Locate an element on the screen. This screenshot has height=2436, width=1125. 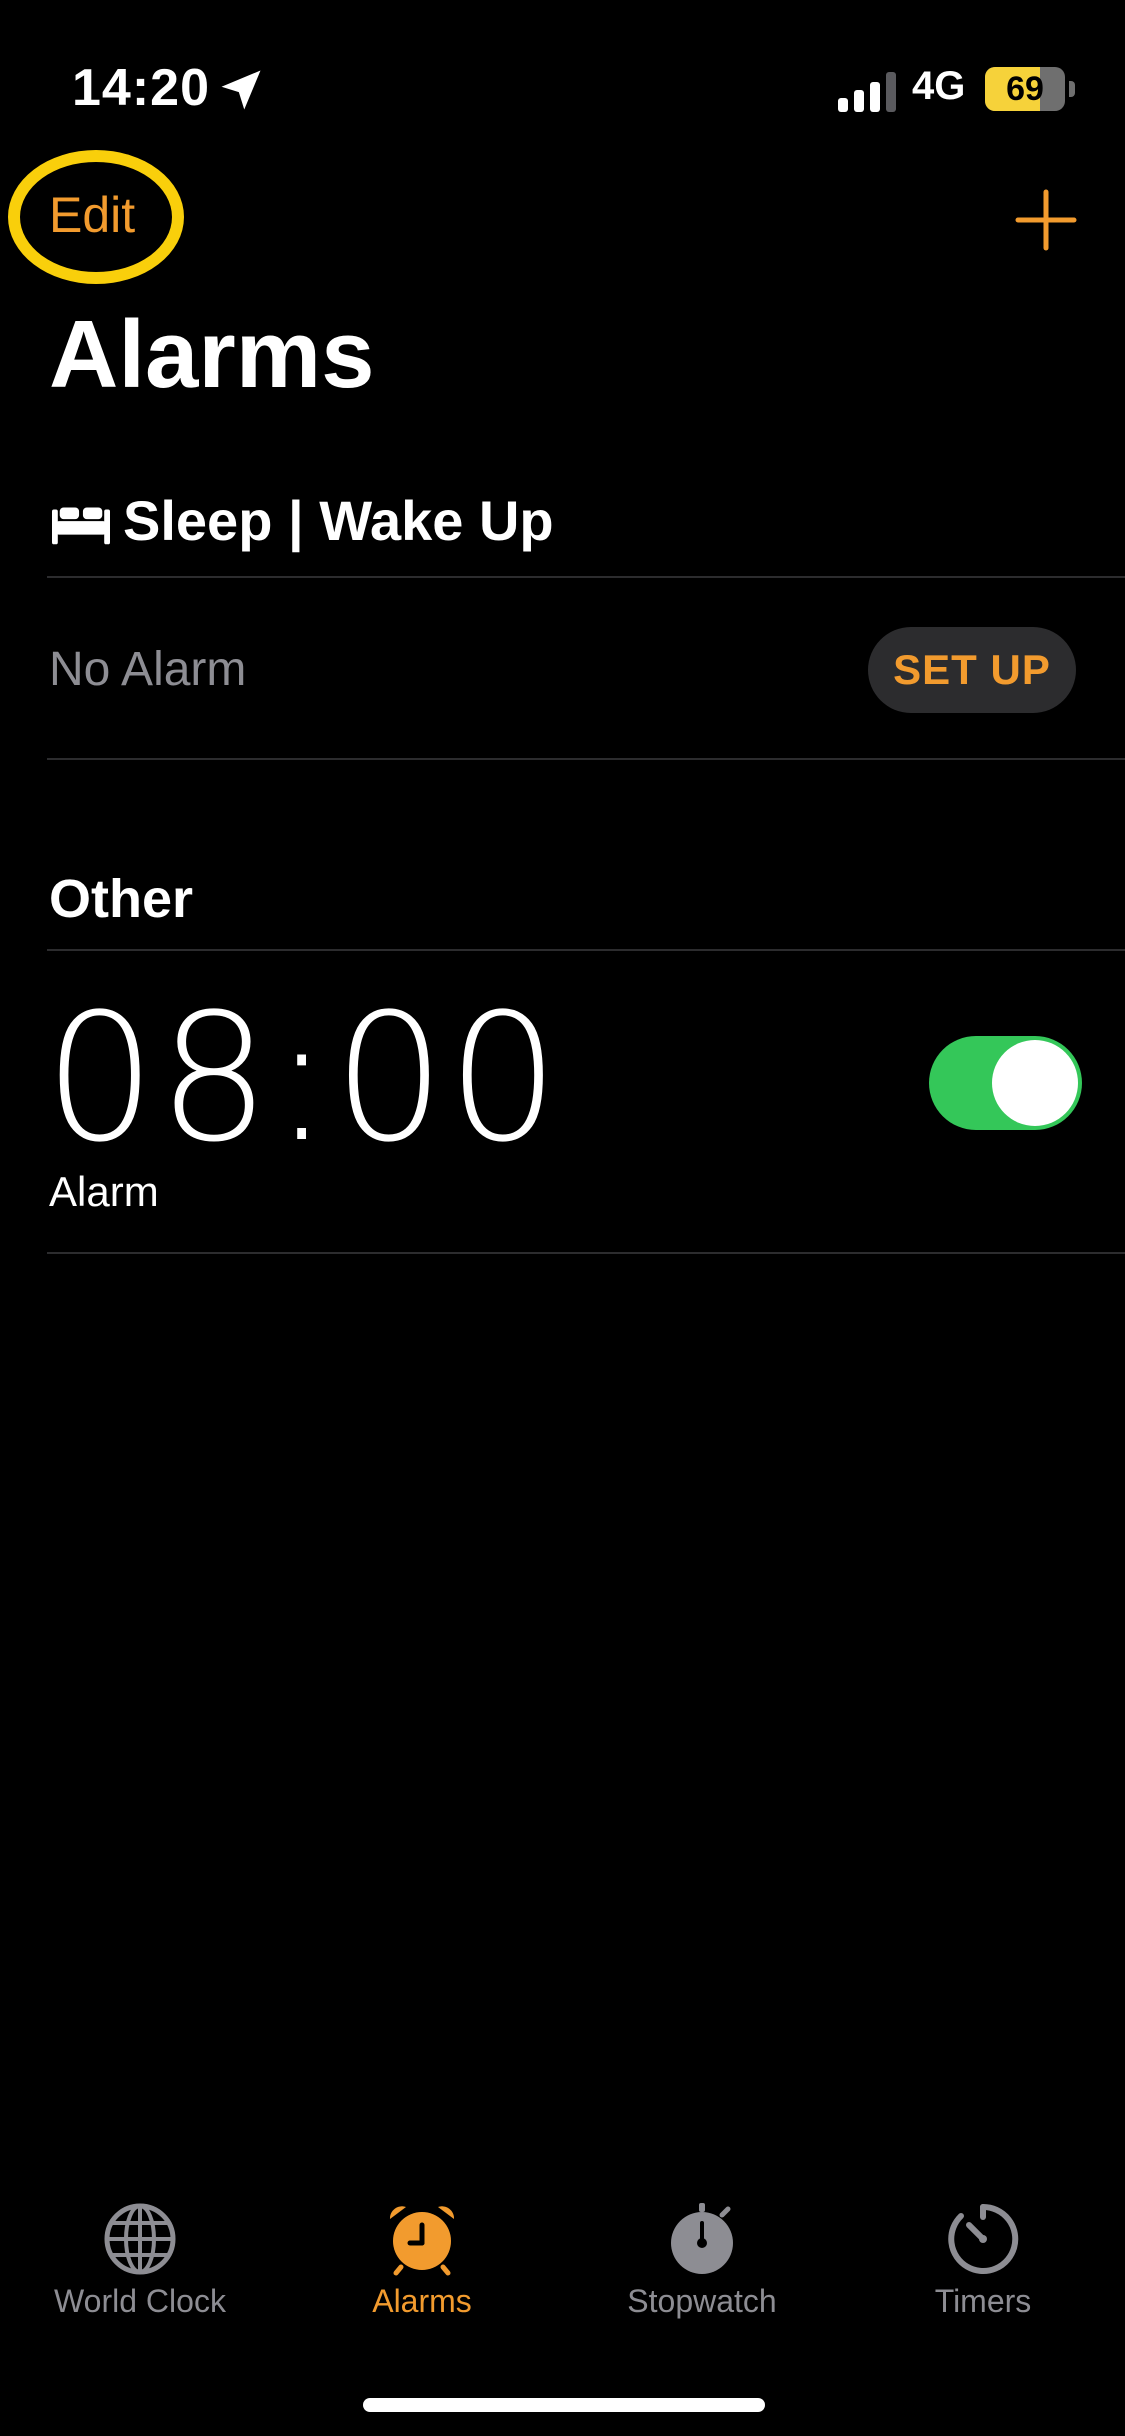
network-type: 4G is located at coordinates (939, 86).